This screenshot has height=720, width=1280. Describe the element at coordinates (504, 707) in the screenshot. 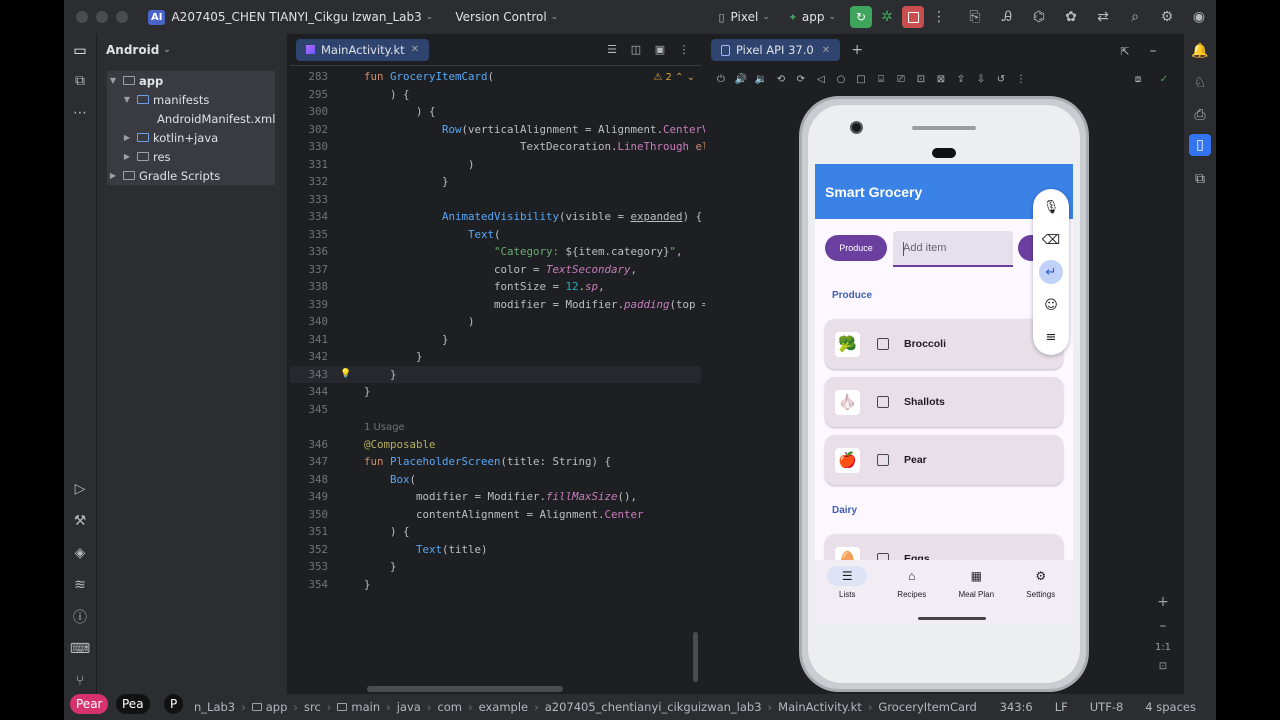

I see `breadcrumb-item: example` at that location.